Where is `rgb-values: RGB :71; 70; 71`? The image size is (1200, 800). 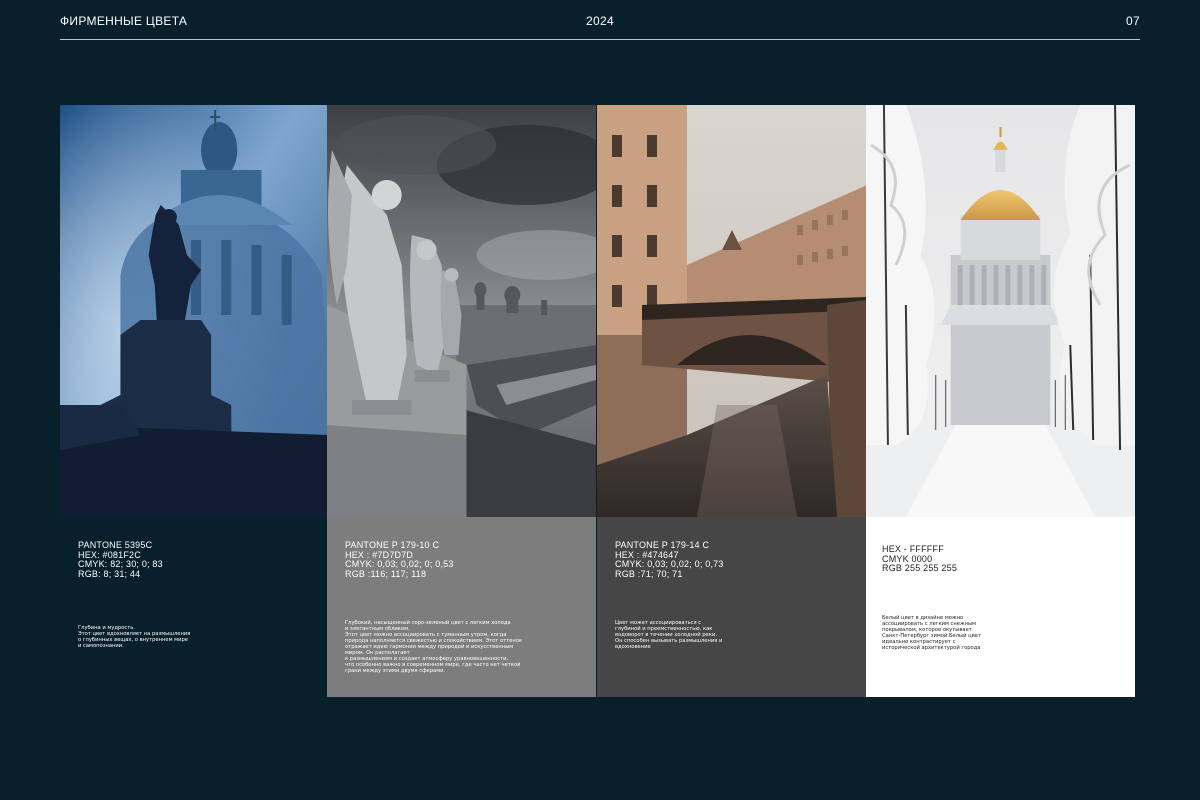 rgb-values: RGB :71; 70; 71 is located at coordinates (649, 573).